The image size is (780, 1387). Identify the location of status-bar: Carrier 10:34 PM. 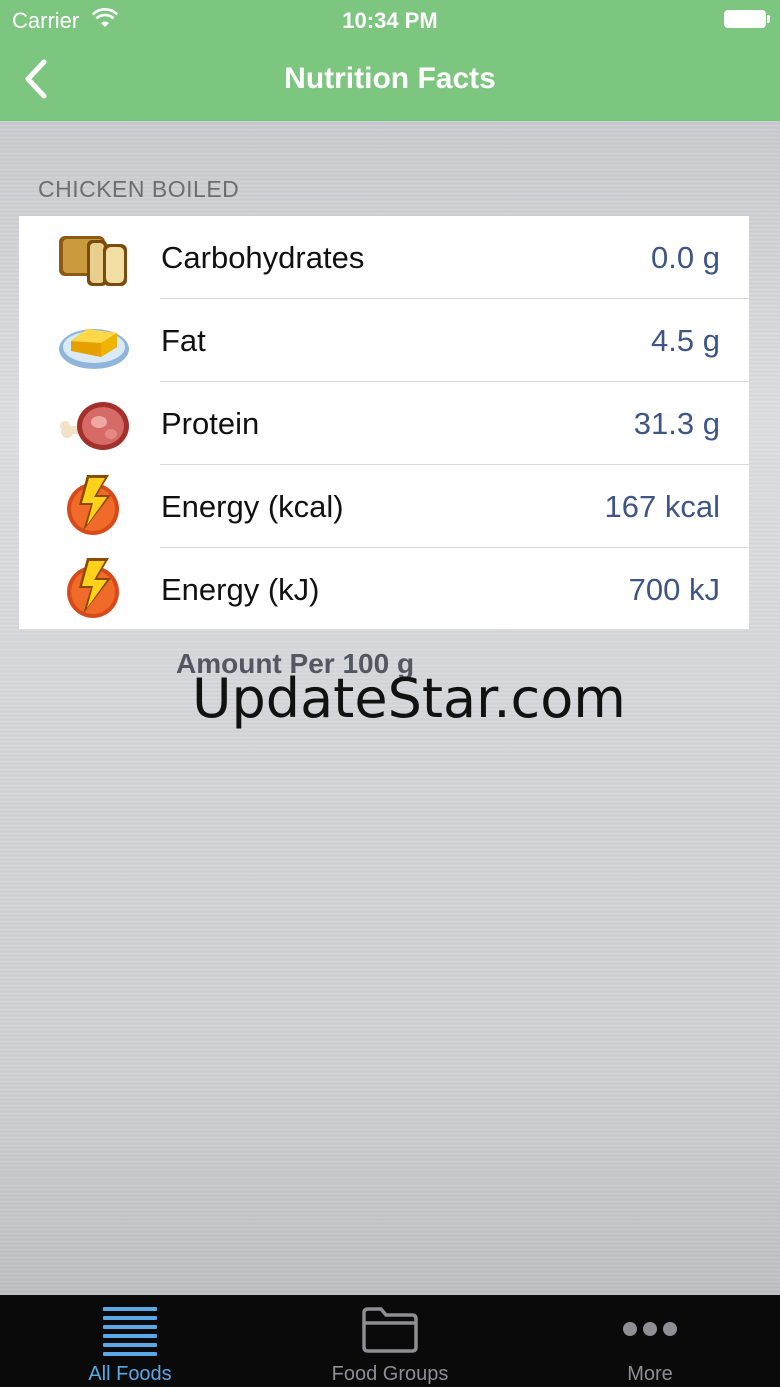
(390, 20).